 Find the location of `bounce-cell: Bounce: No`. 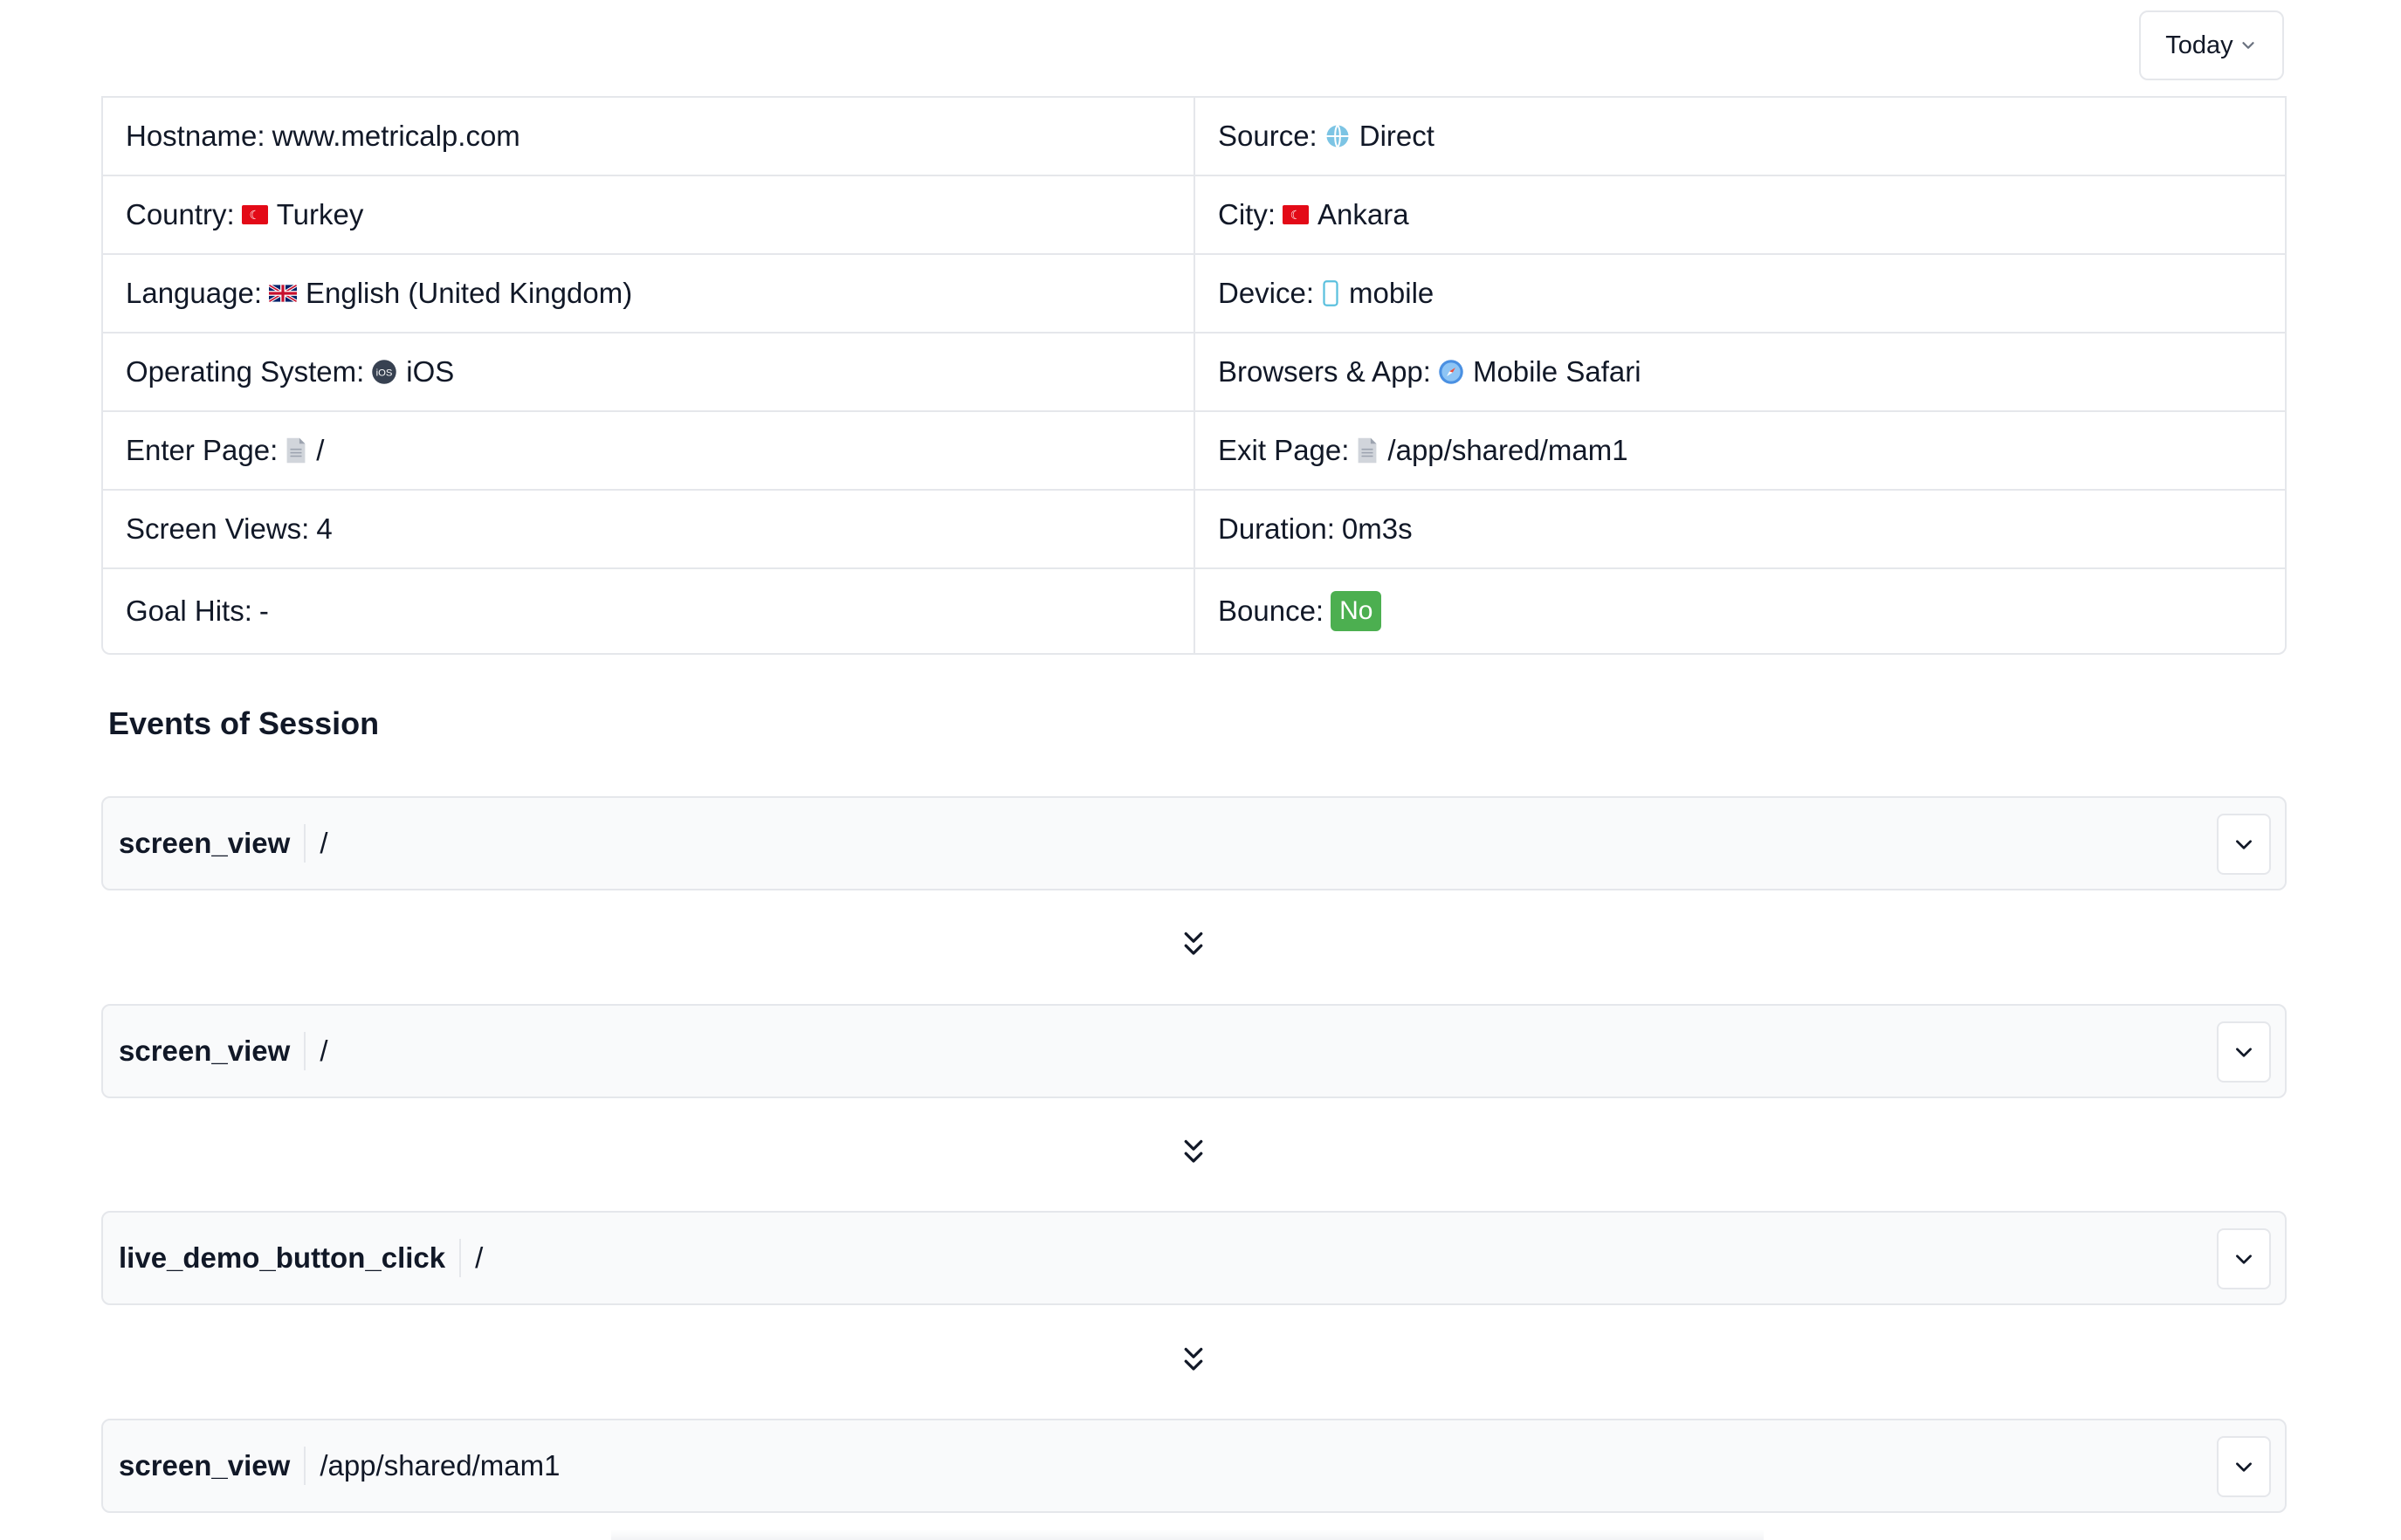

bounce-cell: Bounce: No is located at coordinates (1740, 611).